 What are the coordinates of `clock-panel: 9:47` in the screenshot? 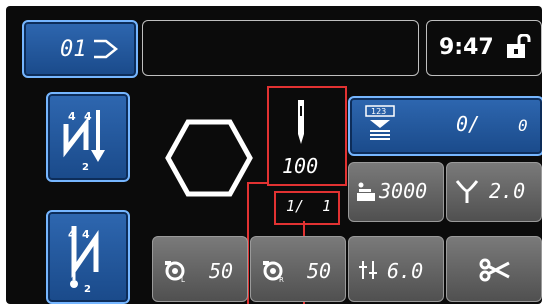 It's located at (484, 48).